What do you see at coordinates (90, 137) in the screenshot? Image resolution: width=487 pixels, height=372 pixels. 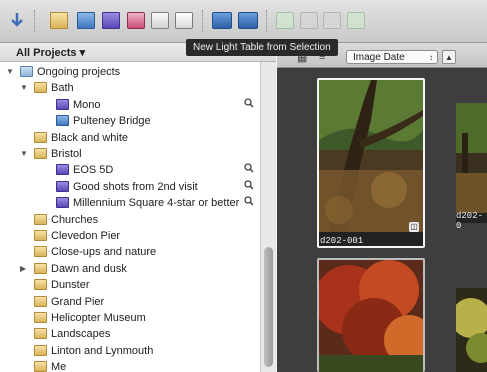 I see `tree-item-label: Black and white` at bounding box center [90, 137].